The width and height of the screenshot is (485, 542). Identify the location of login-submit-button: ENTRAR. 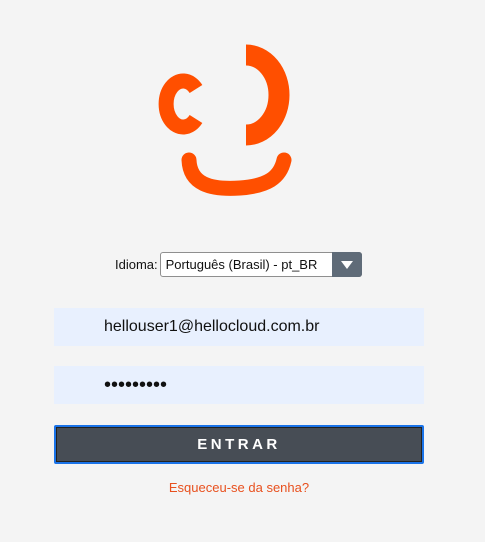
(239, 444).